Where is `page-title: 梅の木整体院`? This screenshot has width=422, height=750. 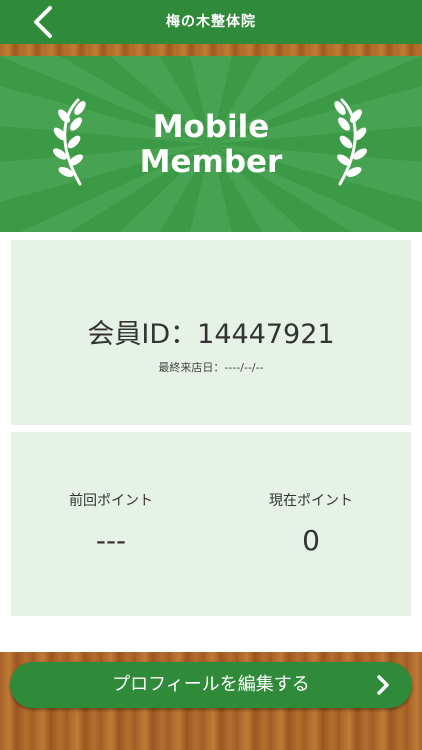
page-title: 梅の木整体院 is located at coordinates (211, 22).